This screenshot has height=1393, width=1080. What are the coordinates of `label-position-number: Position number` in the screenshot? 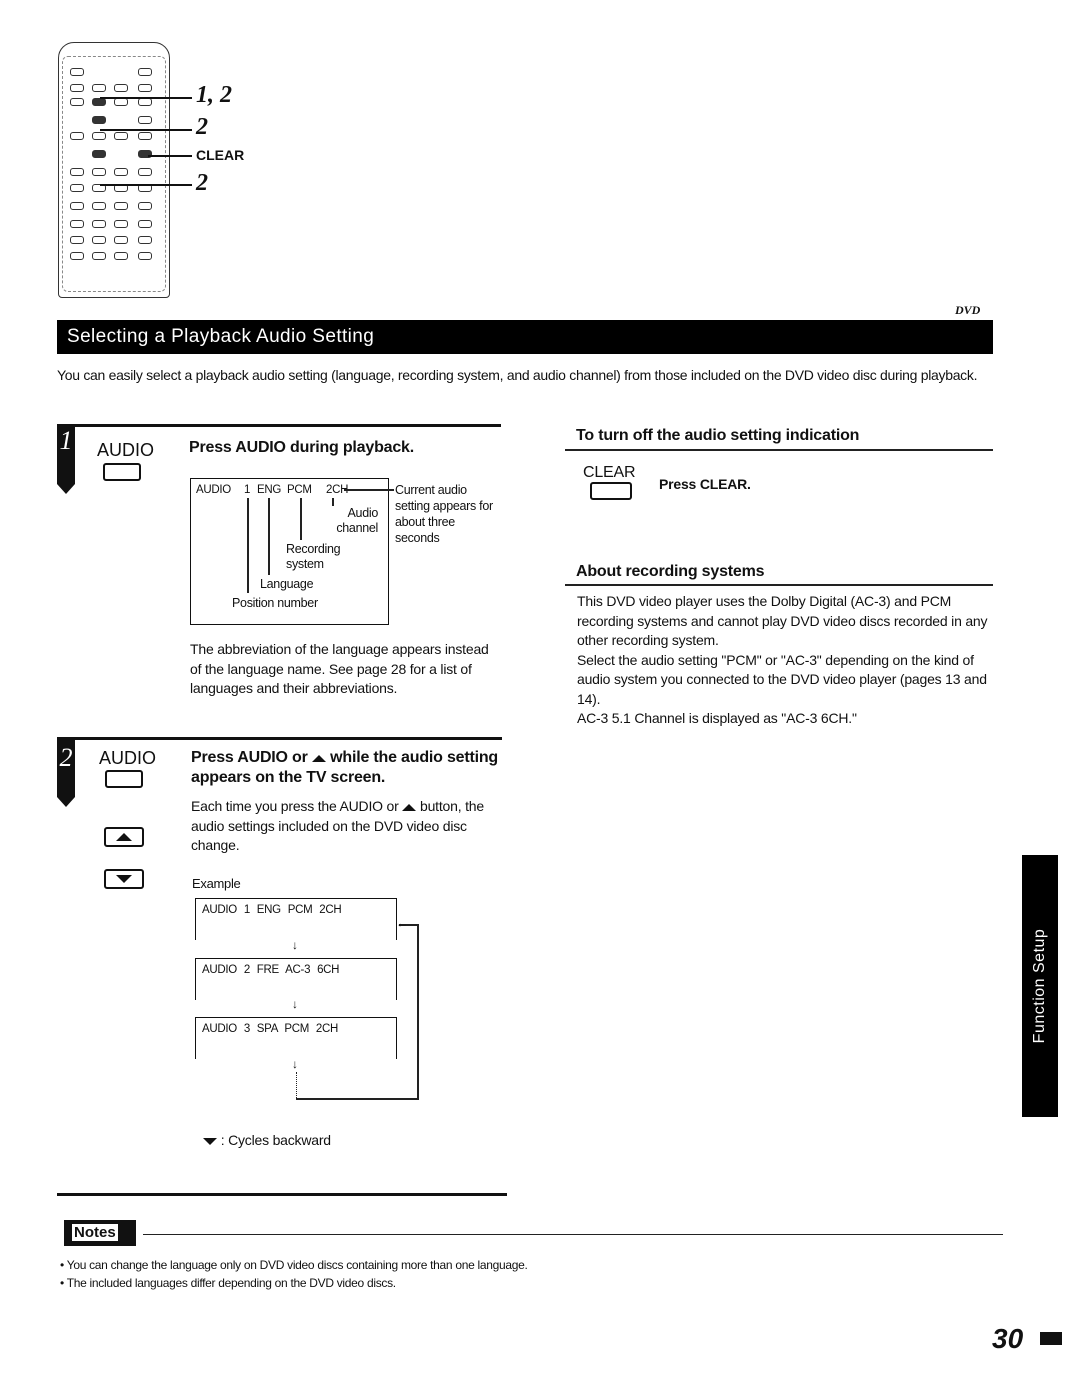 It's located at (275, 603).